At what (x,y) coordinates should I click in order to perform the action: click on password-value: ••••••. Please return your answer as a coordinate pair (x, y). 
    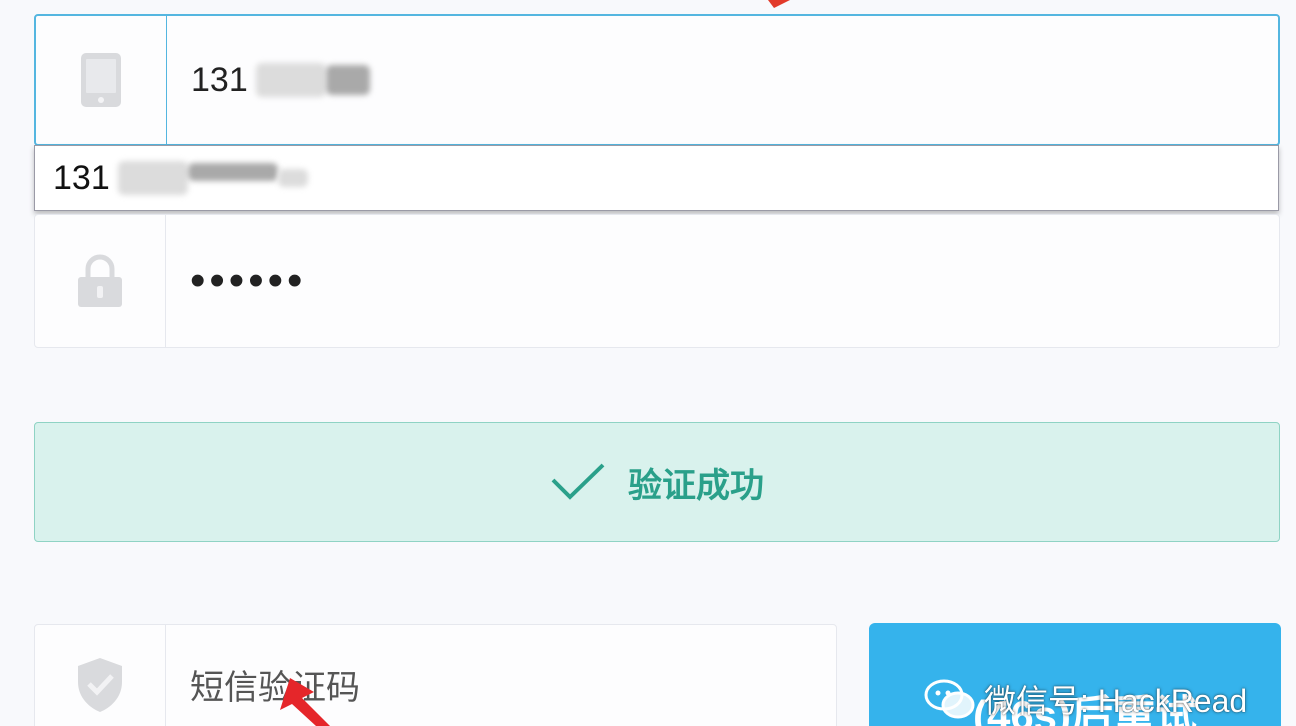
    Looking at the image, I should click on (248, 280).